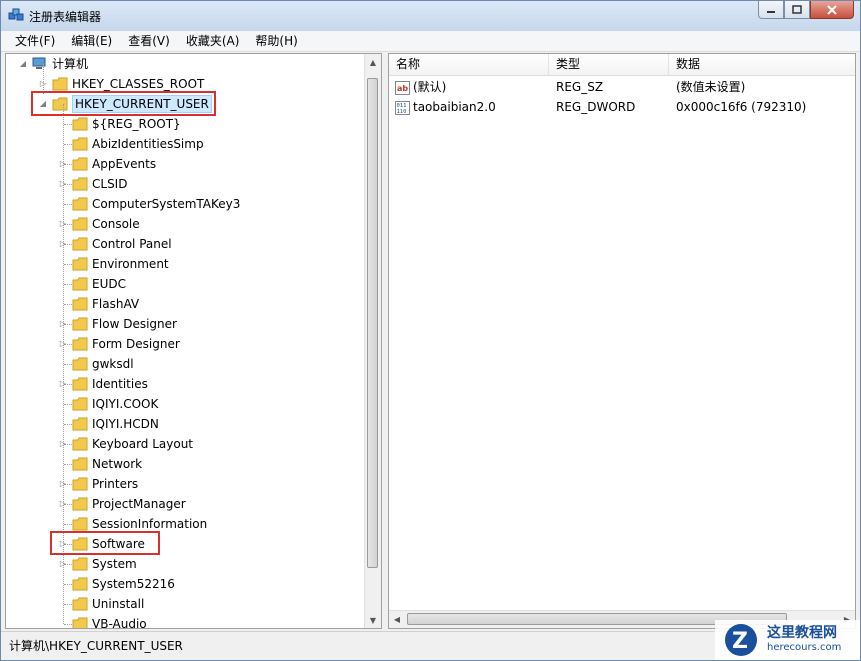 This screenshot has height=661, width=861. What do you see at coordinates (133, 584) in the screenshot?
I see `tree-label-subkey: System52216` at bounding box center [133, 584].